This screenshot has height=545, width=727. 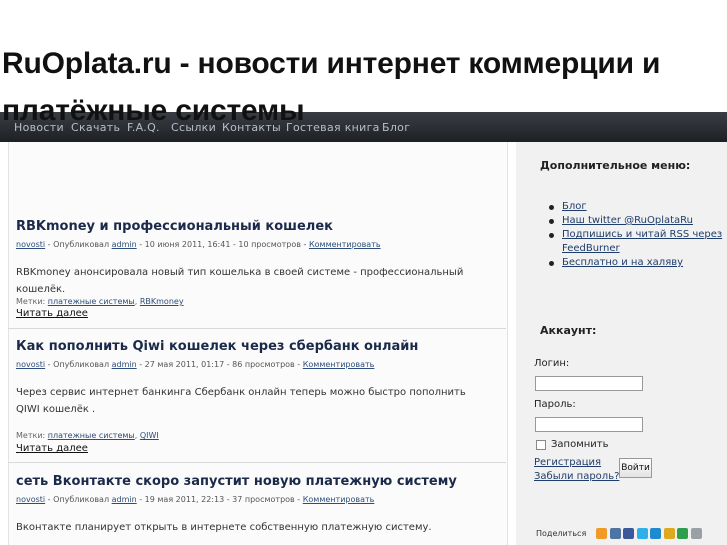 I want to click on twitter-icon, so click(x=642, y=533).